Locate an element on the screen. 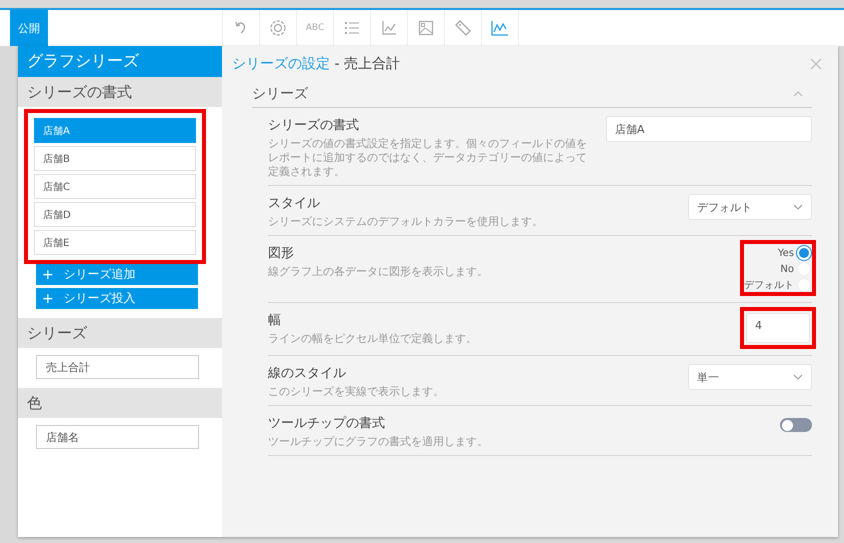  text-field: 店舗A is located at coordinates (709, 129).